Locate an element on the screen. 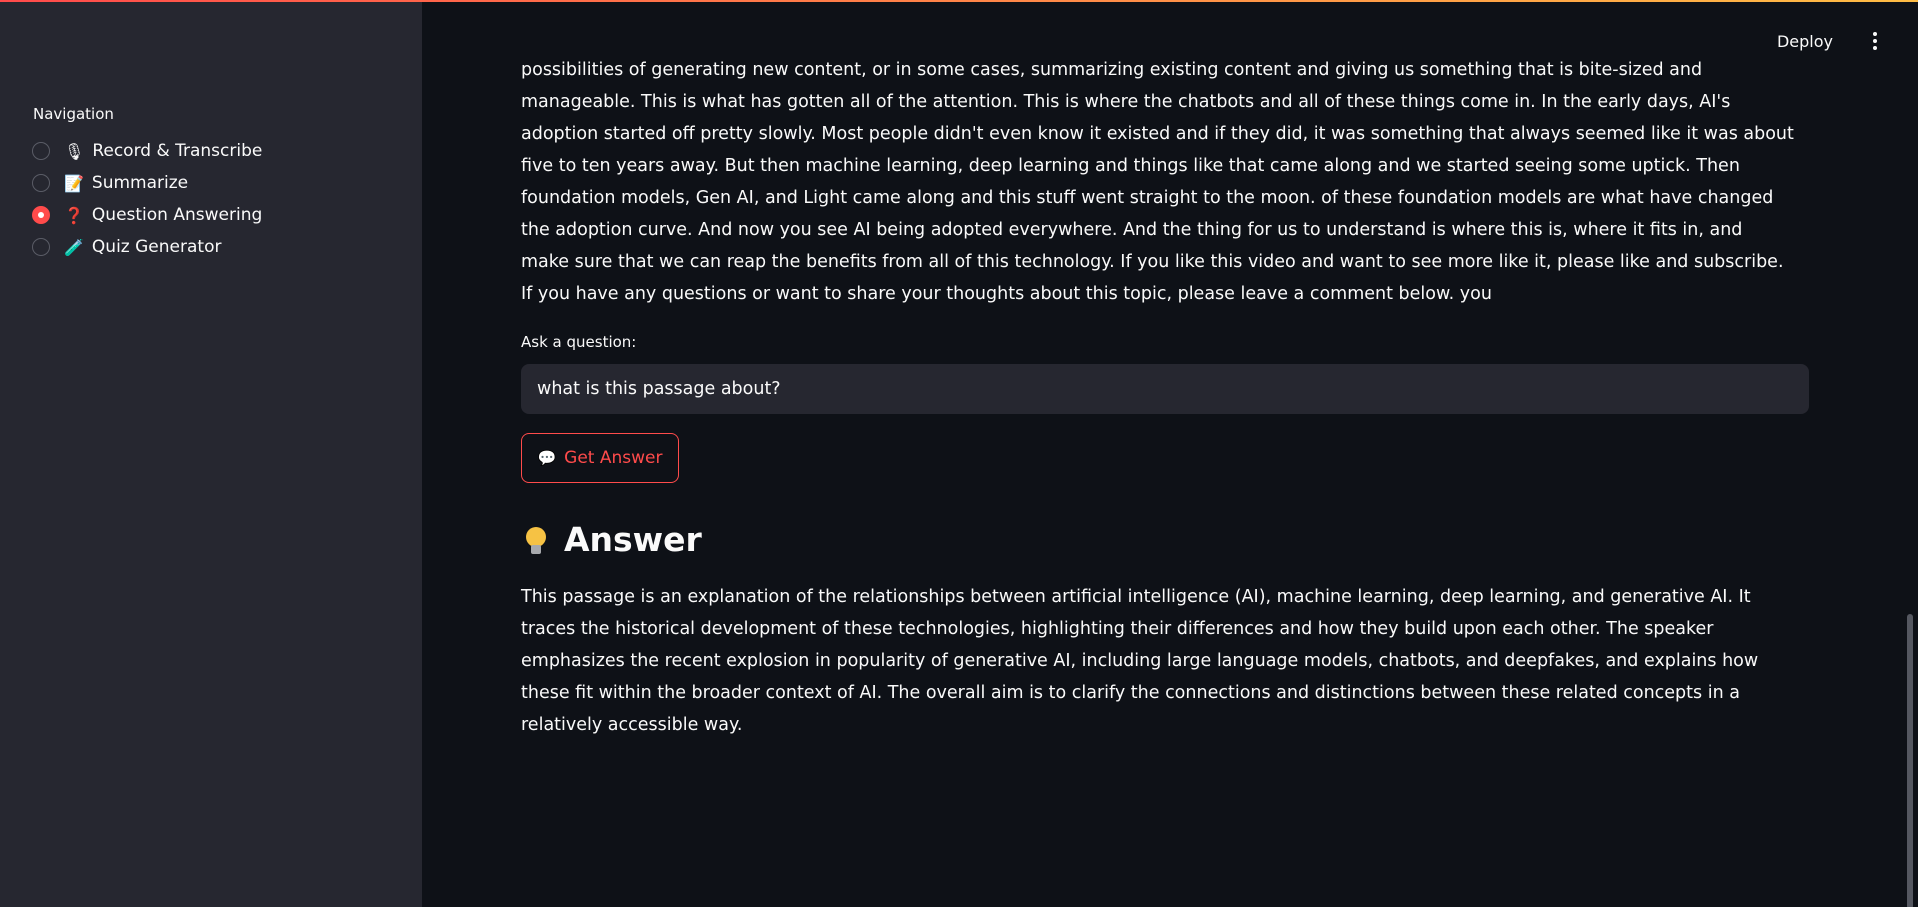 The height and width of the screenshot is (907, 1918). answer-heading-text: Answer is located at coordinates (633, 539).